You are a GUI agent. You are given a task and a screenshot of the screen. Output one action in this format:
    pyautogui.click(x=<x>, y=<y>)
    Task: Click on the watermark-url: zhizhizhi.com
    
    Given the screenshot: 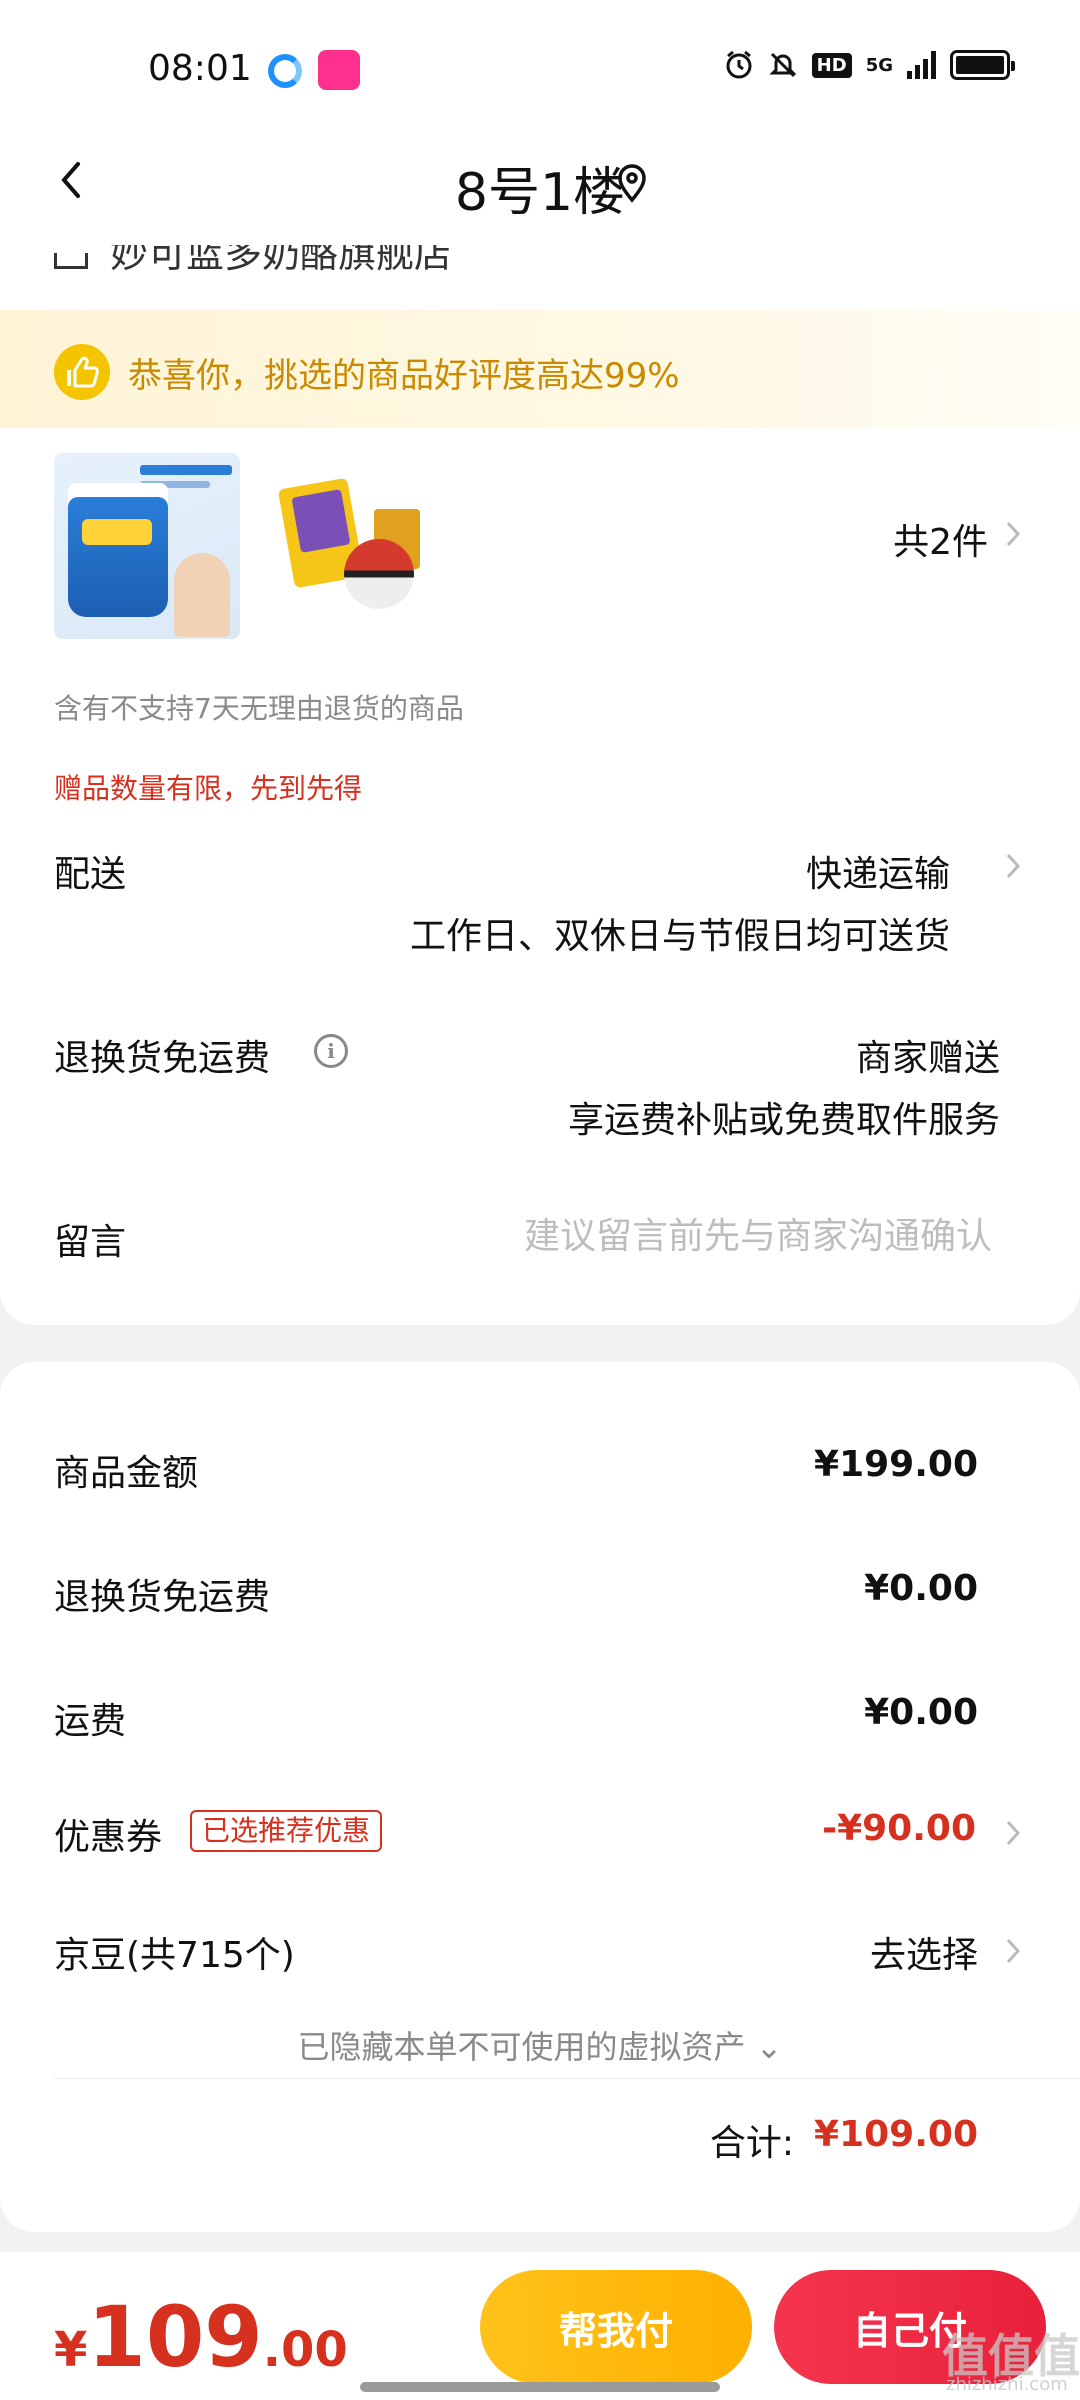 What is the action you would take?
    pyautogui.click(x=1007, y=2384)
    